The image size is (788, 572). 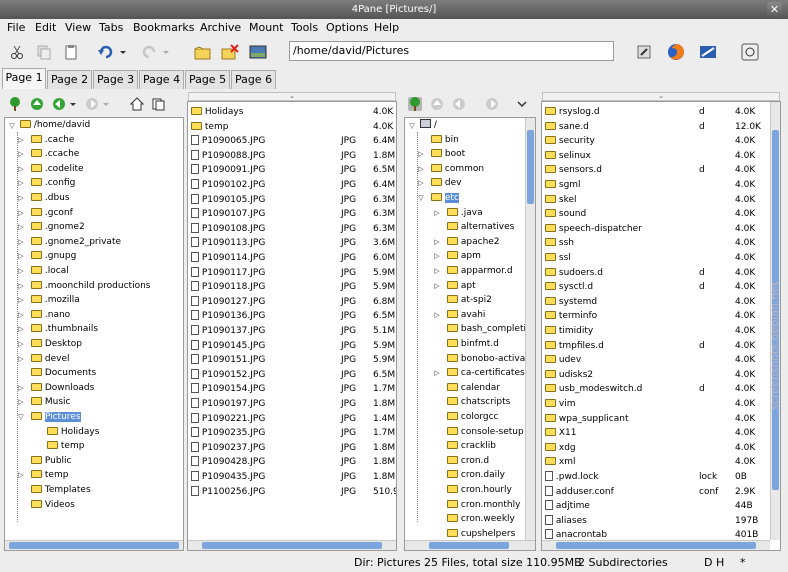 What do you see at coordinates (476, 475) in the screenshot?
I see `tree-item: cron.daily` at bounding box center [476, 475].